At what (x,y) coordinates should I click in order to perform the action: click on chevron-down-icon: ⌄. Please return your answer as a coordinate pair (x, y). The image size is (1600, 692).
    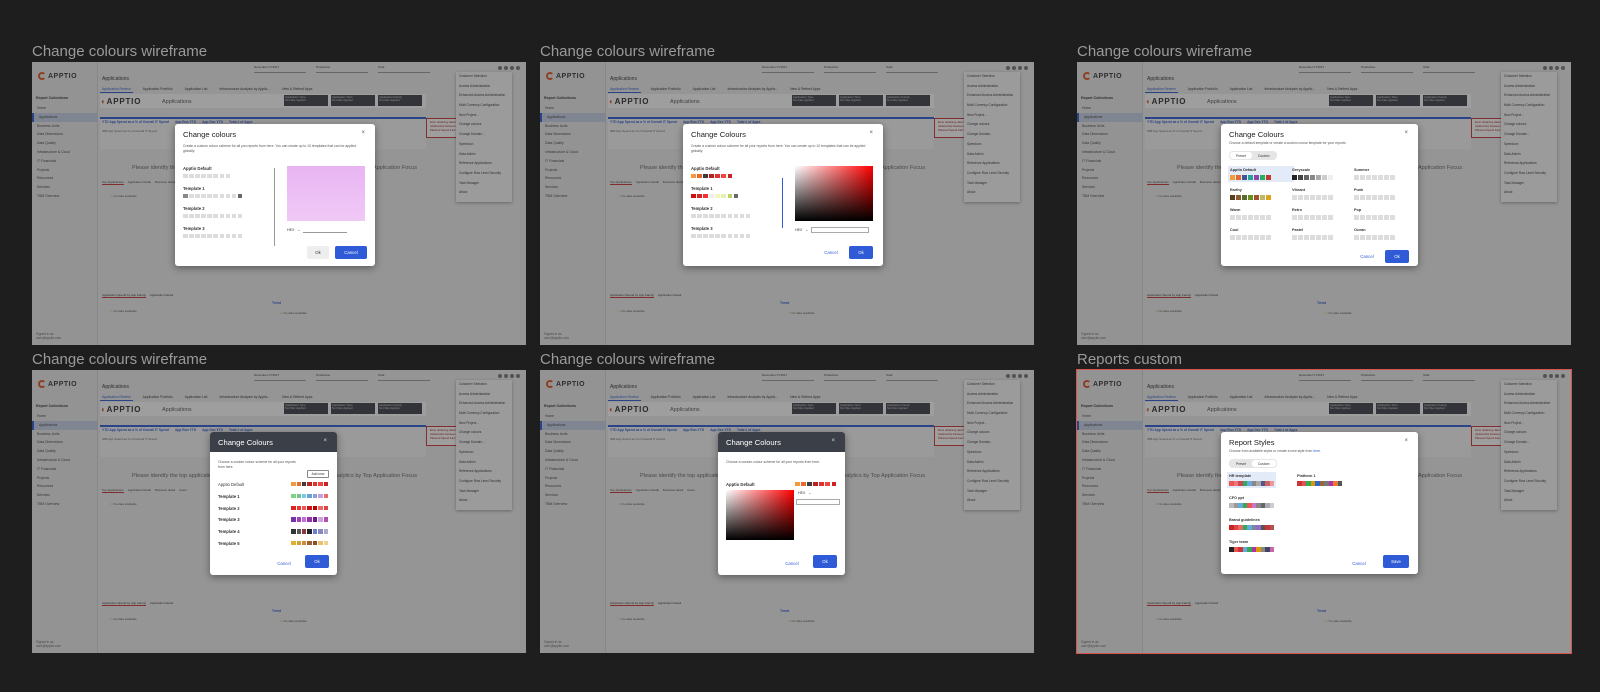
    Looking at the image, I should click on (298, 230).